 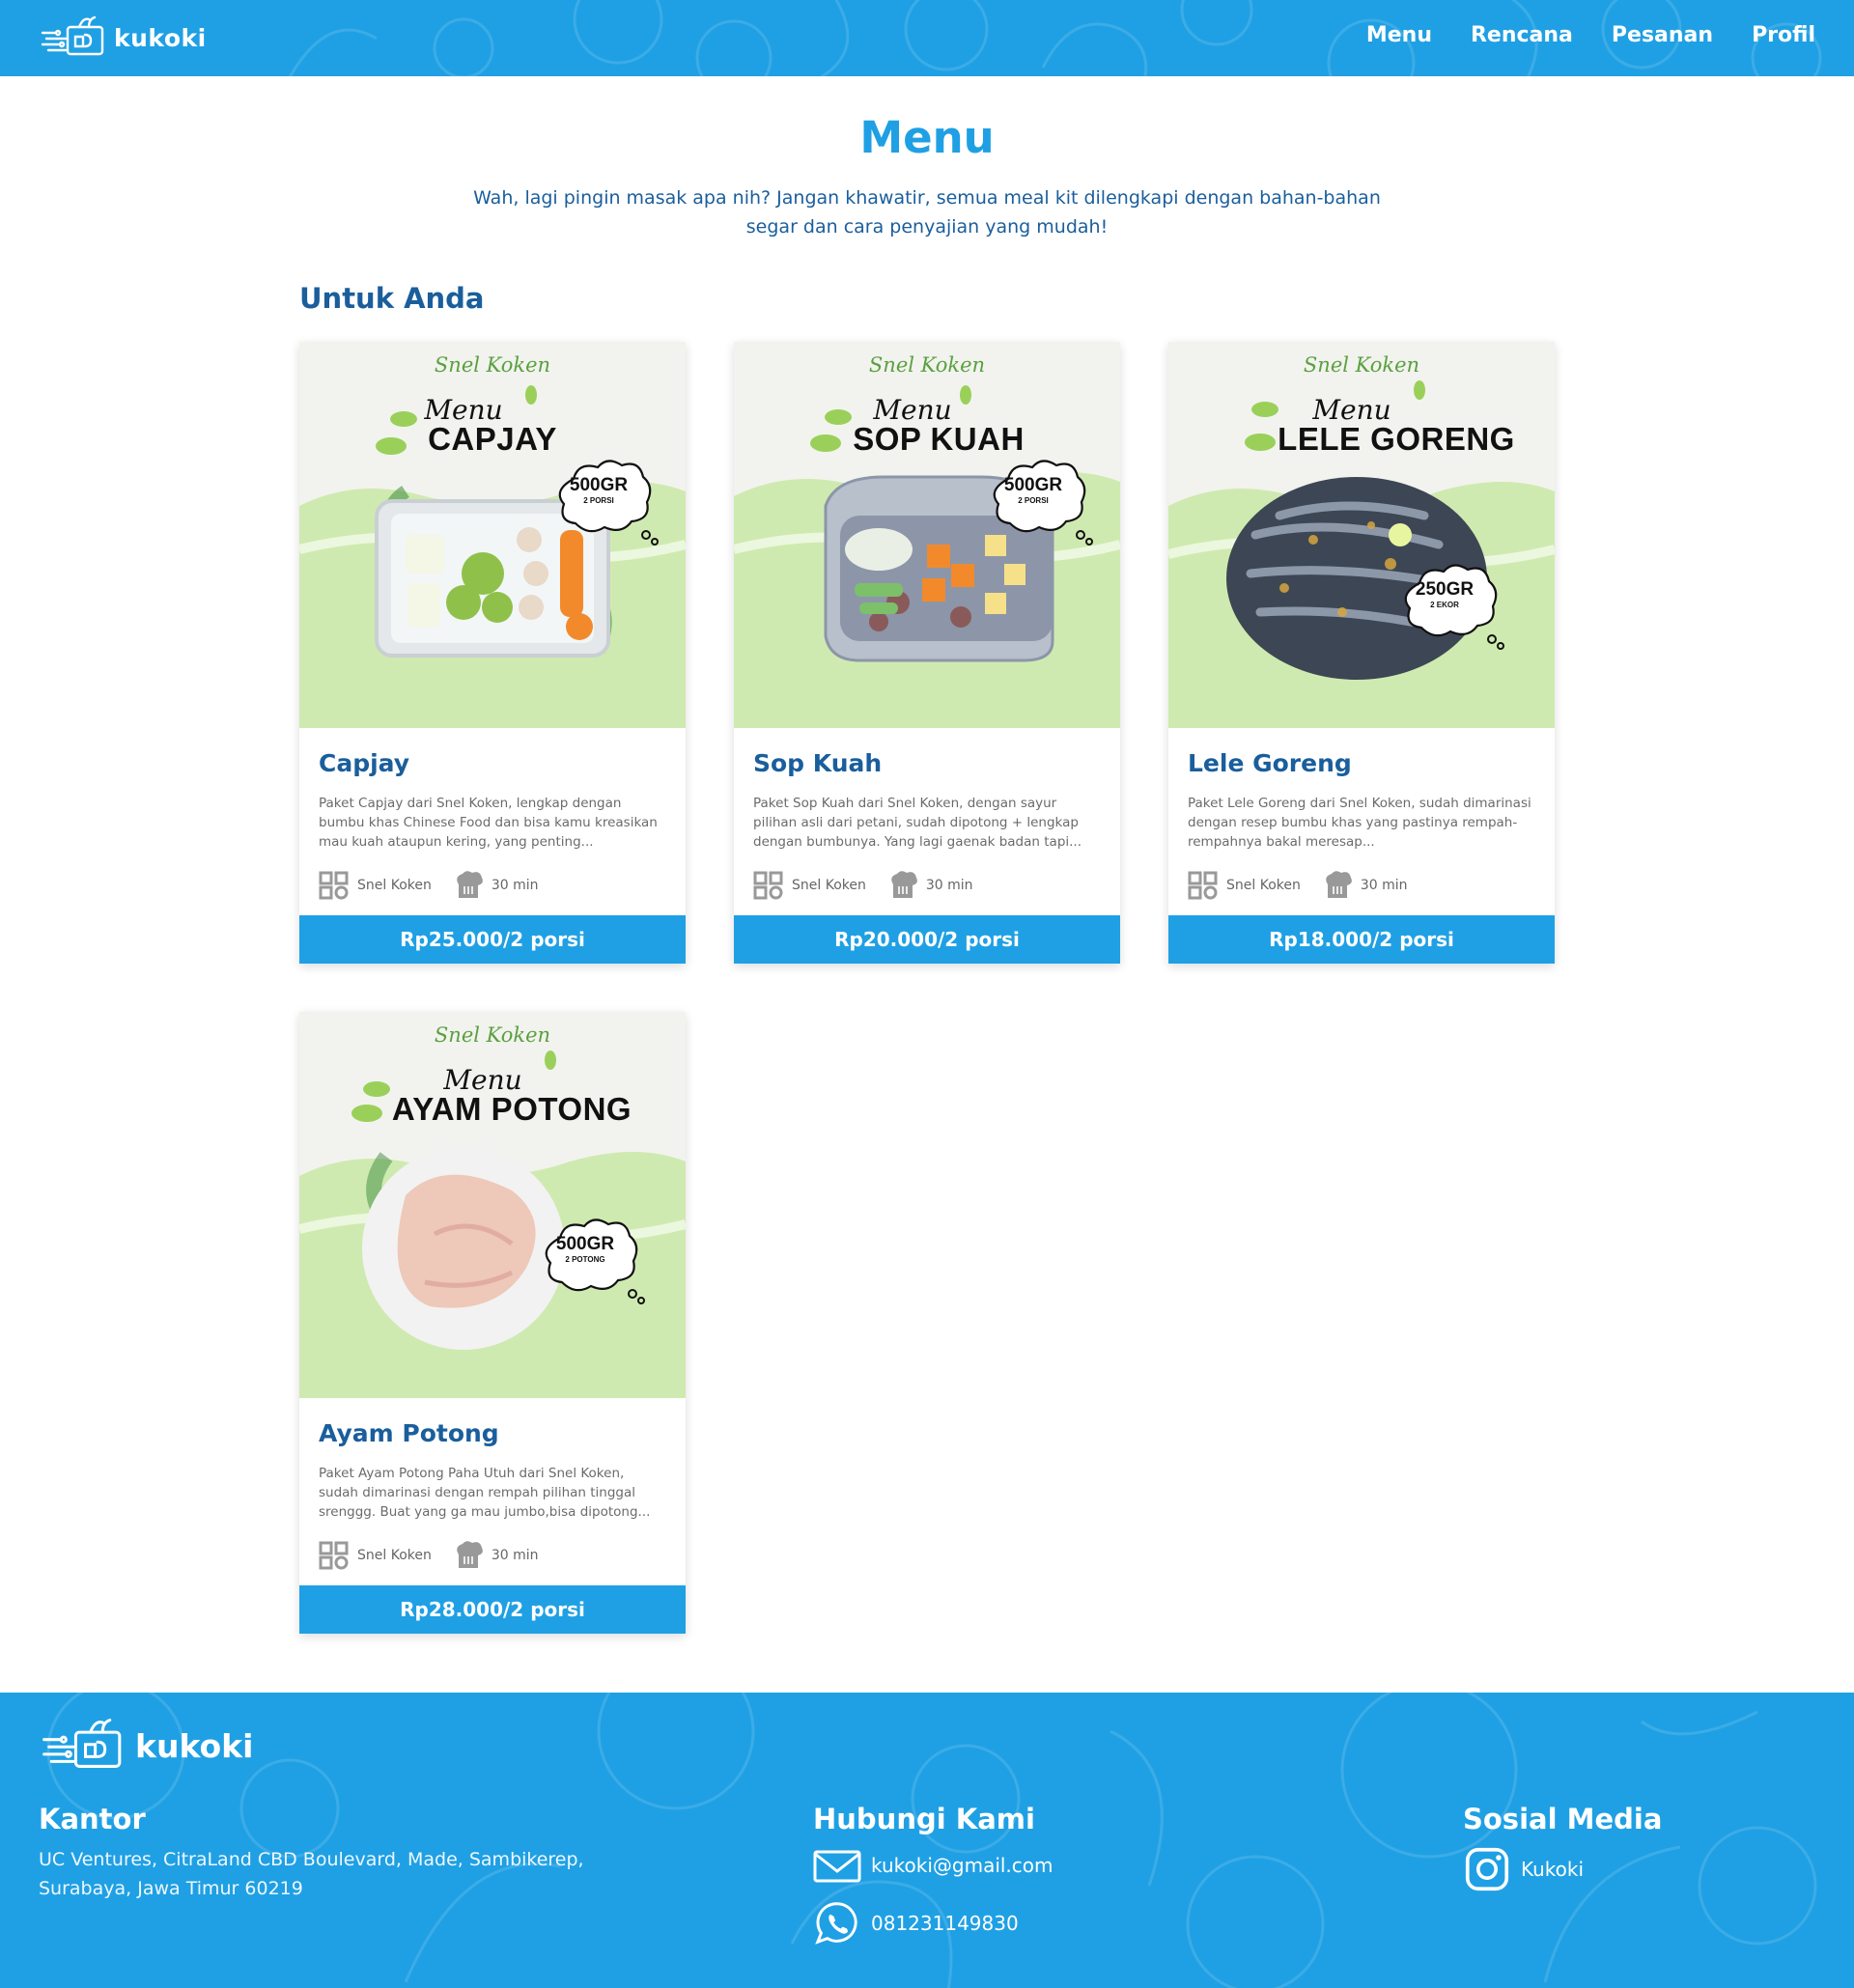 I want to click on office-address-line-2: Surabaya, Jawa Timur 60219, so click(x=171, y=1889).